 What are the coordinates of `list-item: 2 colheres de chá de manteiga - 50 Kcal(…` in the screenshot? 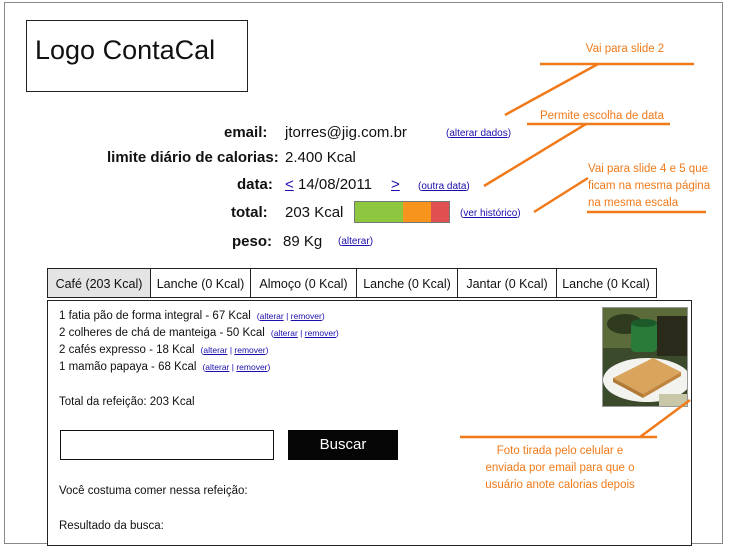 It's located at (199, 333).